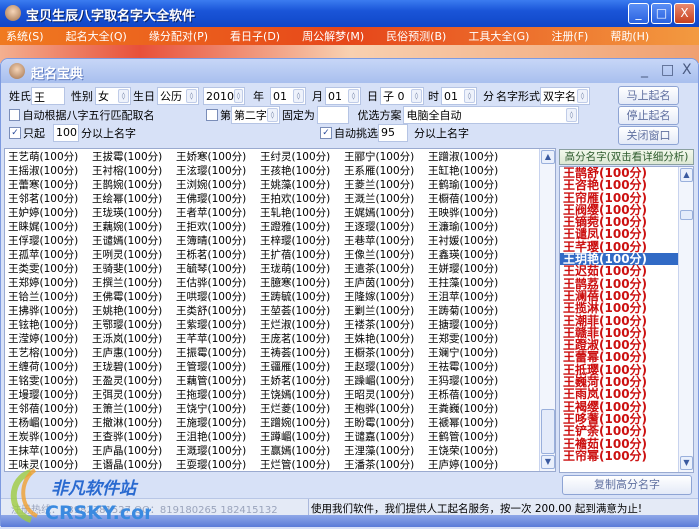  What do you see at coordinates (295, 311) in the screenshot?
I see `name-item: 王堃荟(100分)` at bounding box center [295, 311].